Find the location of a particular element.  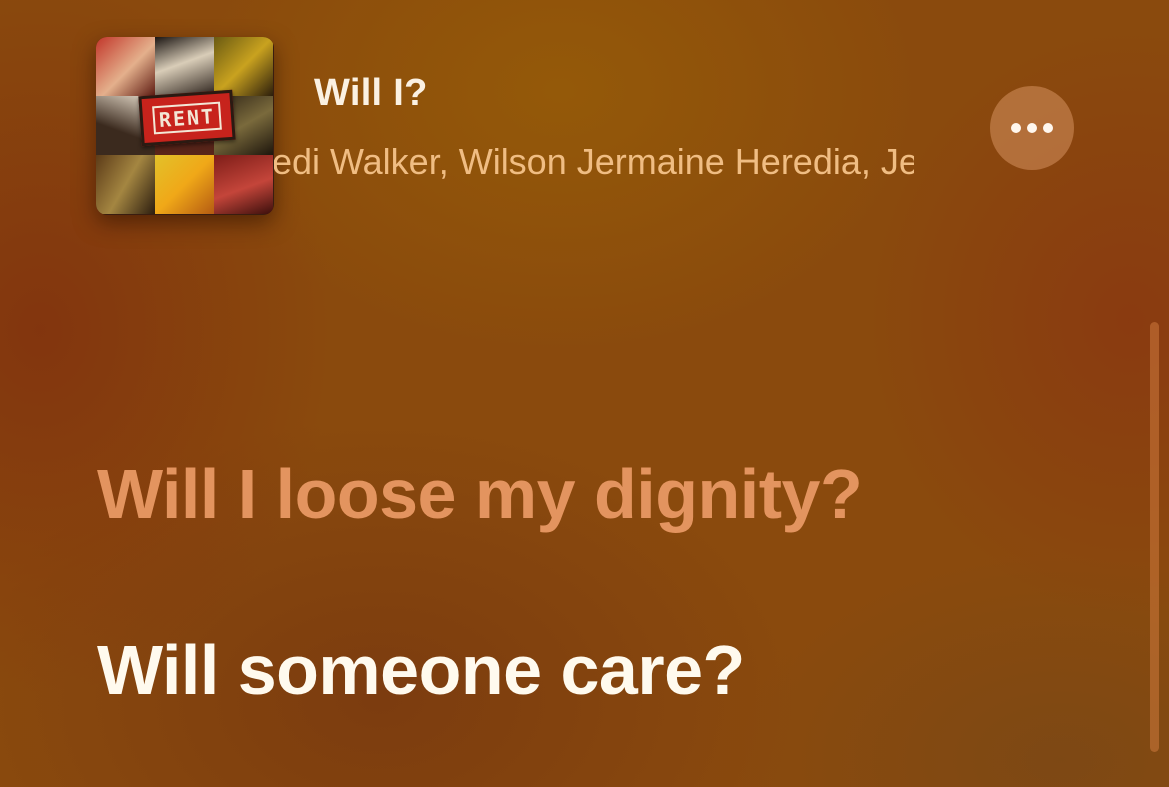

lyrics-scrollbar is located at coordinates (1154, 537).